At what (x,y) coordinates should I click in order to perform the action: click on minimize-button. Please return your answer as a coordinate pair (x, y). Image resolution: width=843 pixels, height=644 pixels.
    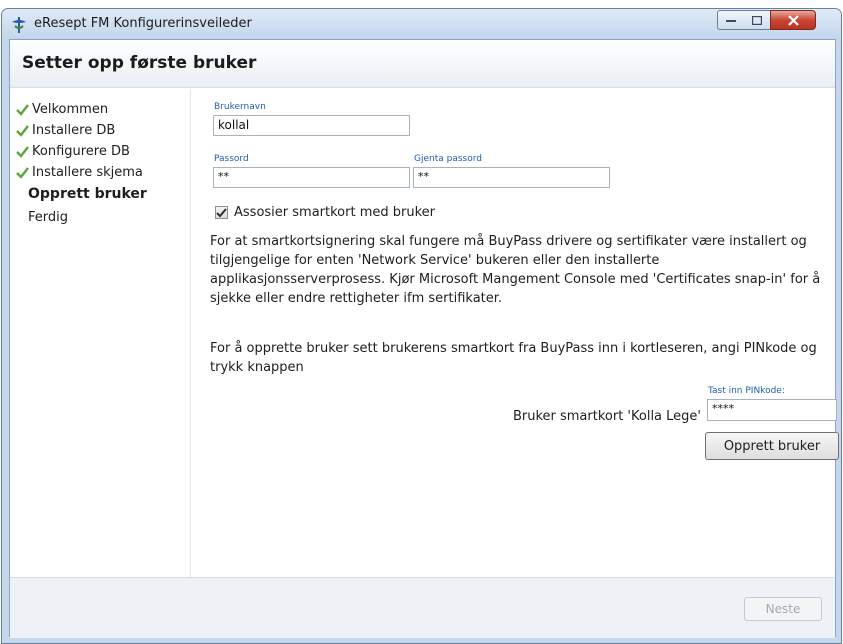
    Looking at the image, I should click on (731, 20).